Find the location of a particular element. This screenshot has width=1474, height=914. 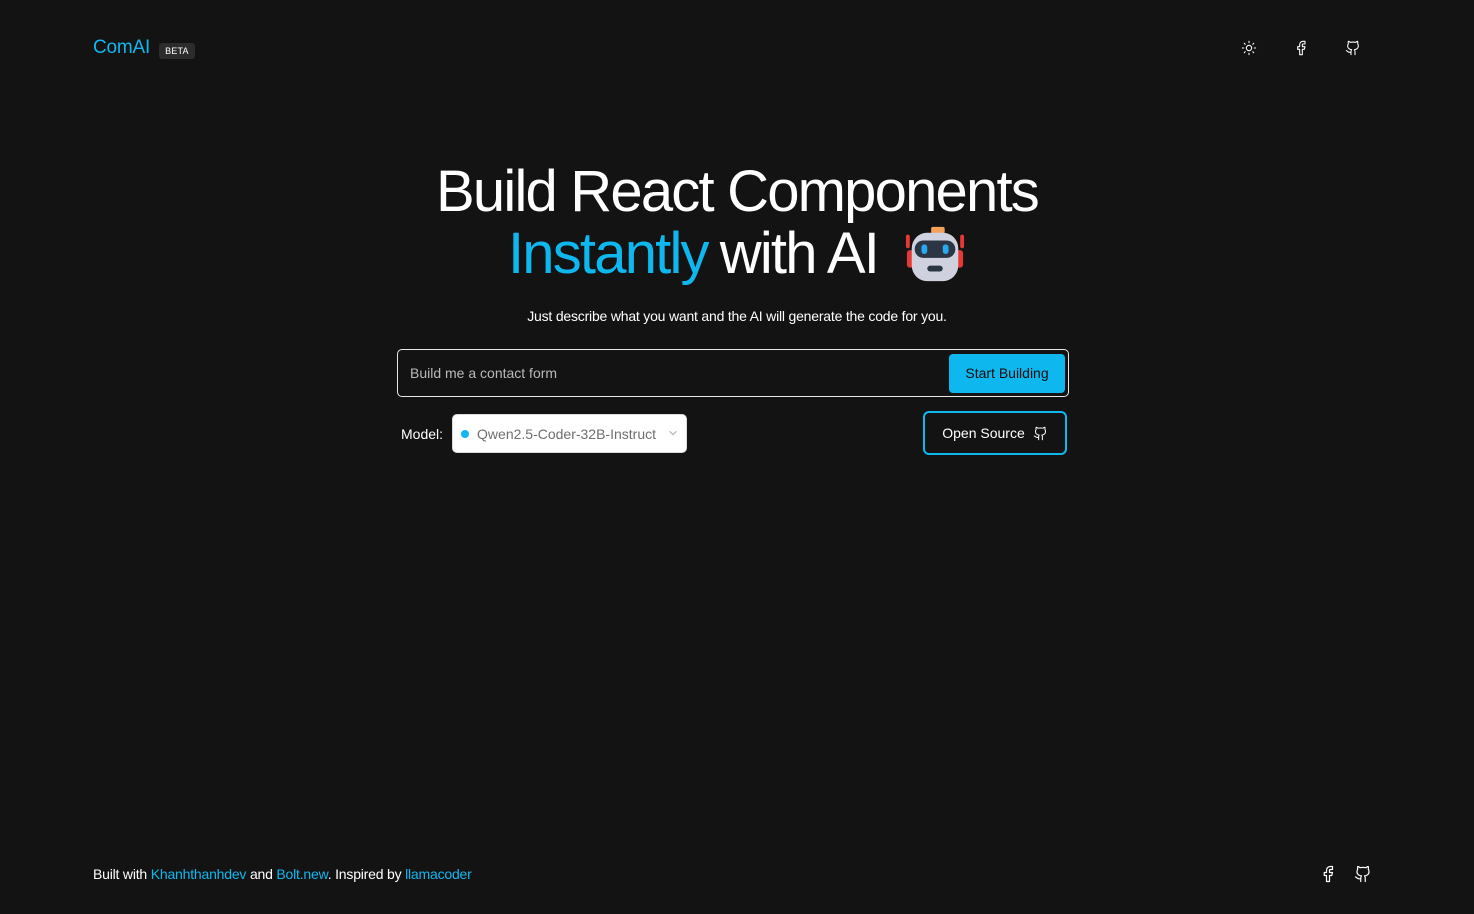

headline-rest: with AI is located at coordinates (799, 253).